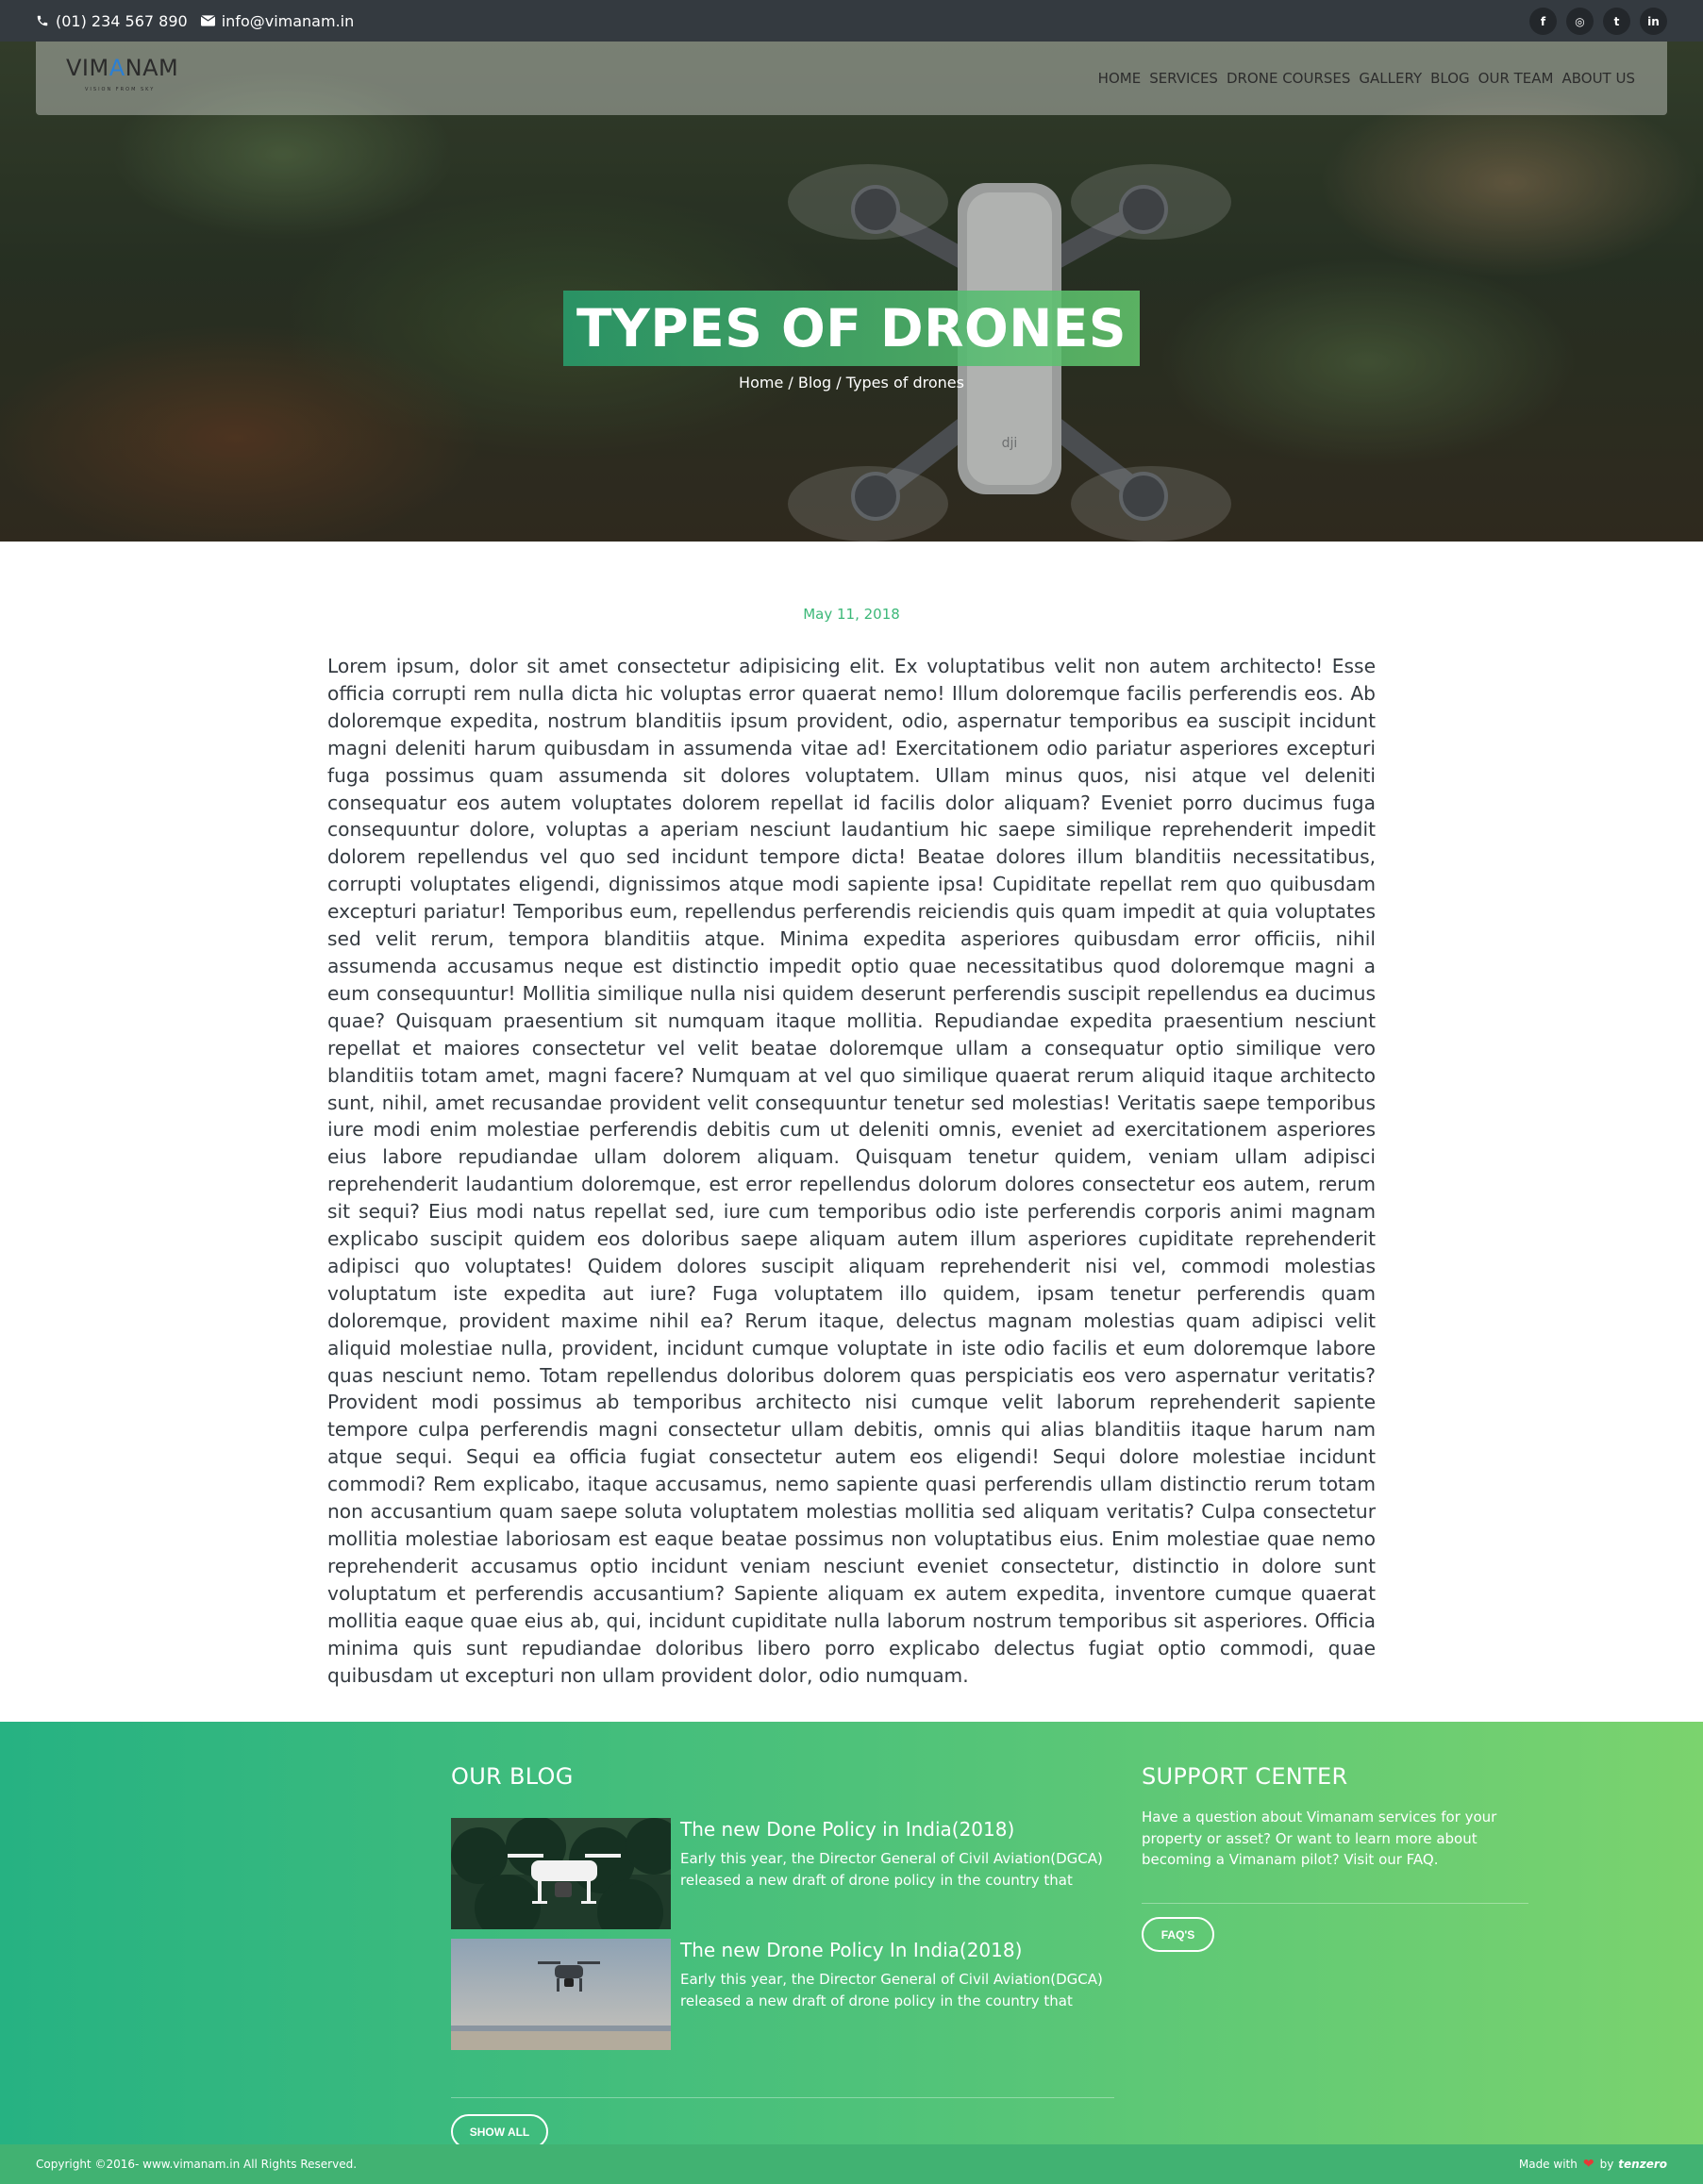 The image size is (1703, 2184). I want to click on blog-post-title: The new Done Policy in India(2018), so click(847, 1829).